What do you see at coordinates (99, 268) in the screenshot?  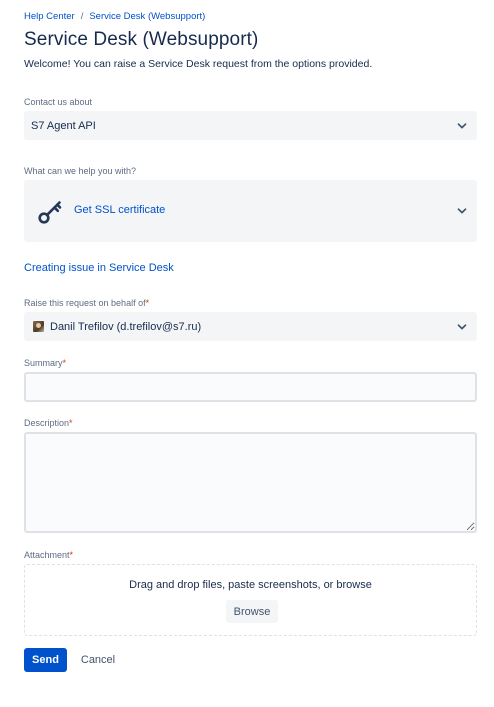 I see `creating-issue-link: Creating issue in Service Desk` at bounding box center [99, 268].